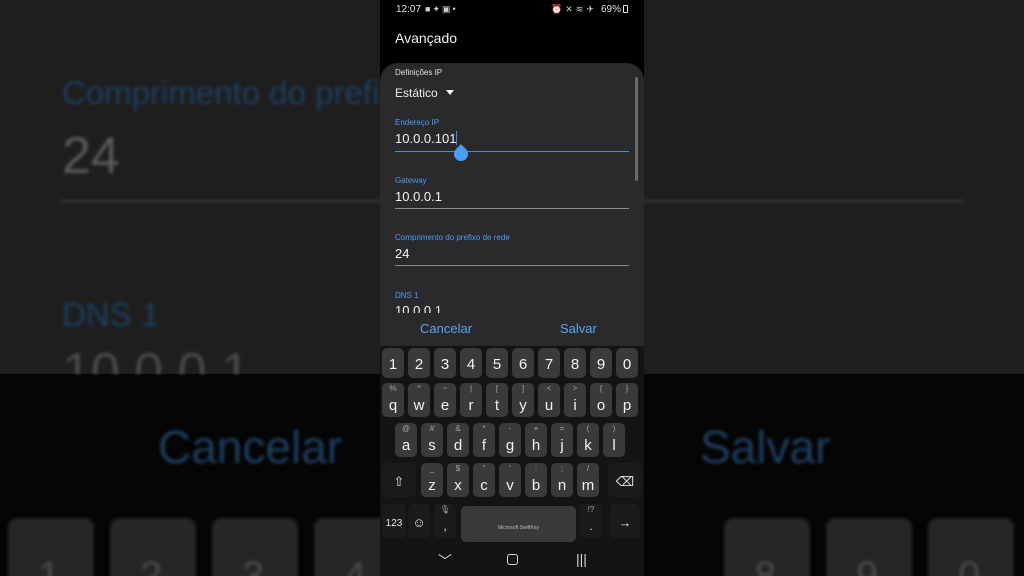 The height and width of the screenshot is (576, 1024). What do you see at coordinates (432, 440) in the screenshot?
I see `key-s: # s` at bounding box center [432, 440].